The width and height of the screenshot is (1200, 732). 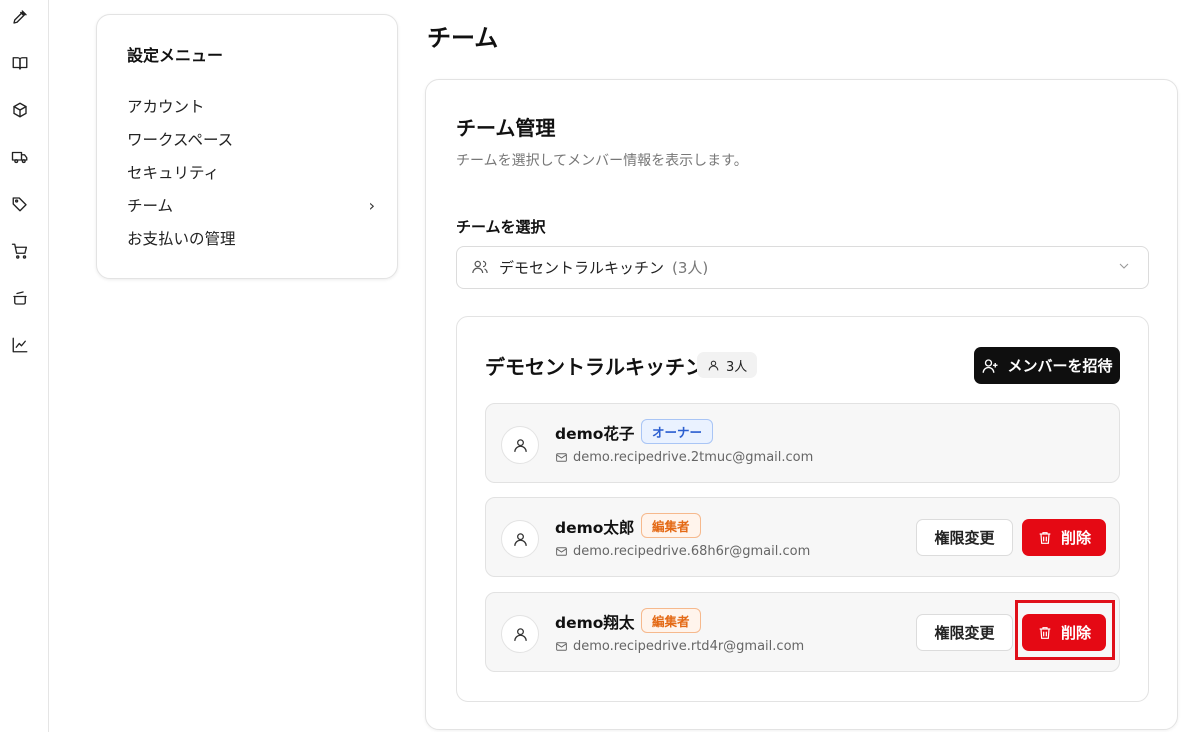 What do you see at coordinates (251, 173) in the screenshot?
I see `menu-item-security: セキュリティ` at bounding box center [251, 173].